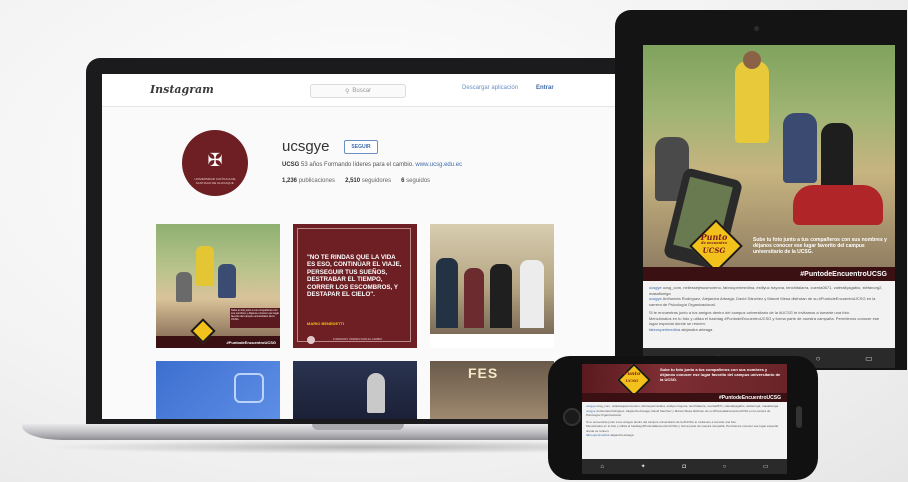 The image size is (908, 482). I want to click on student-head, so click(752, 60).